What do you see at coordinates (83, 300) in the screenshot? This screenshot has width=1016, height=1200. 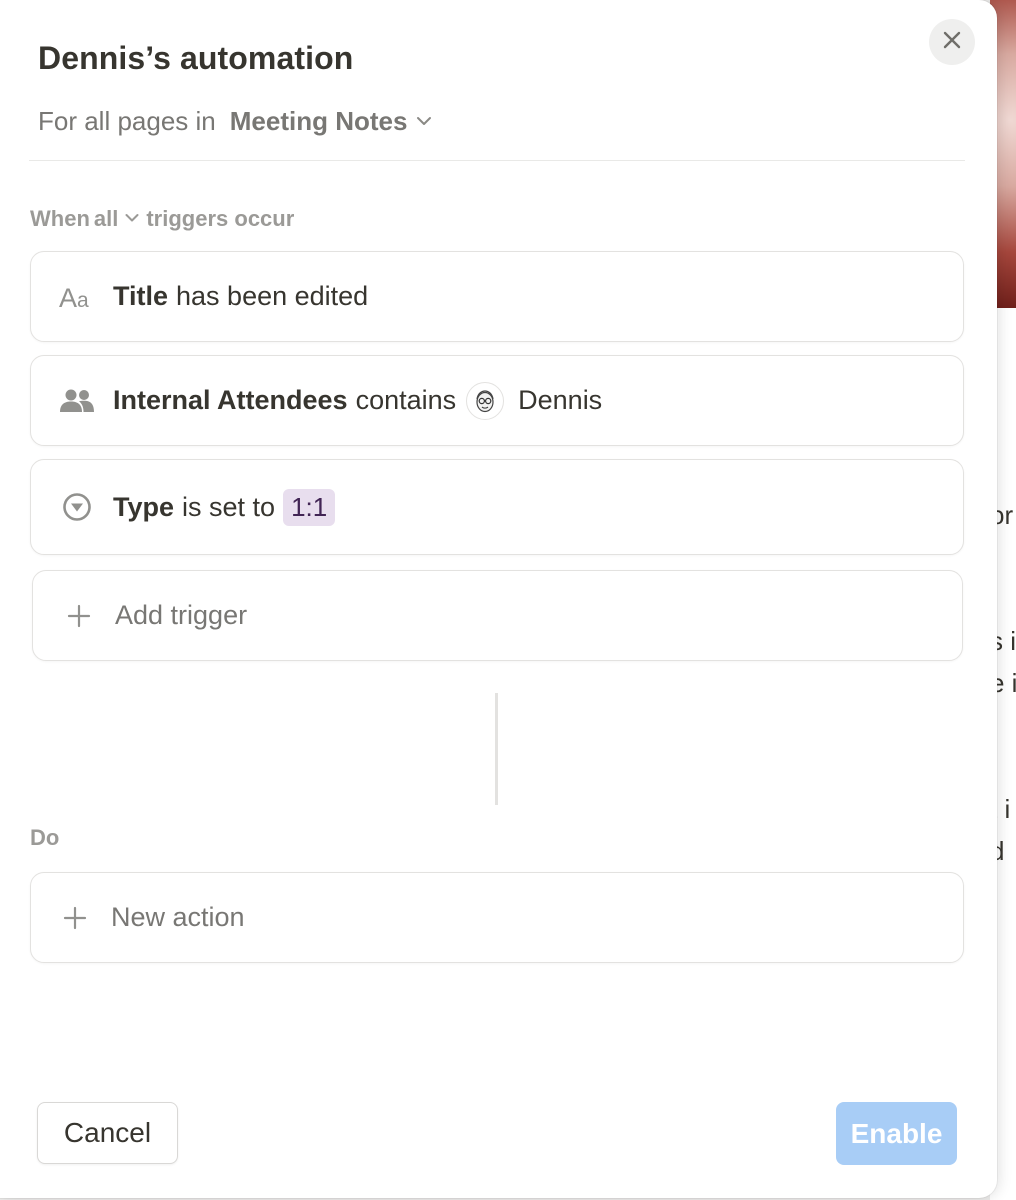 I see `svg-text: a` at bounding box center [83, 300].